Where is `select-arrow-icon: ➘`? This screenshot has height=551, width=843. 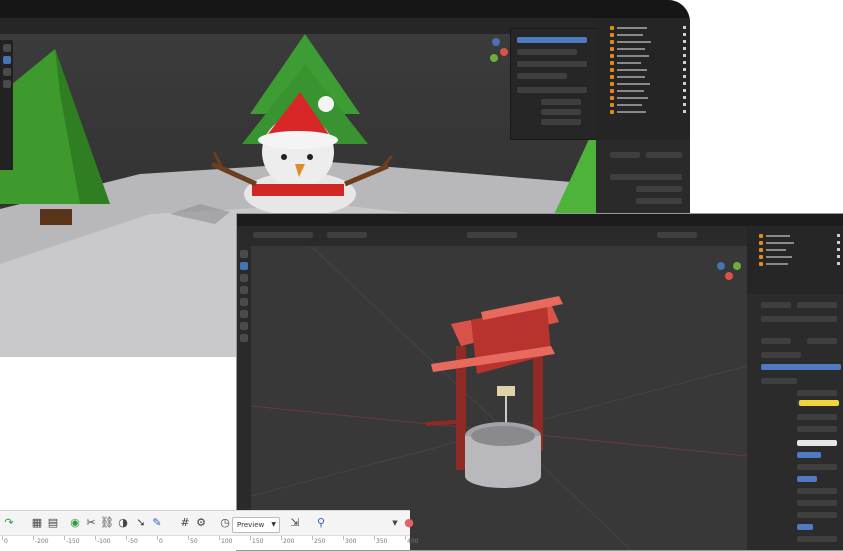
select-arrow-icon: ➘ is located at coordinates (141, 523).